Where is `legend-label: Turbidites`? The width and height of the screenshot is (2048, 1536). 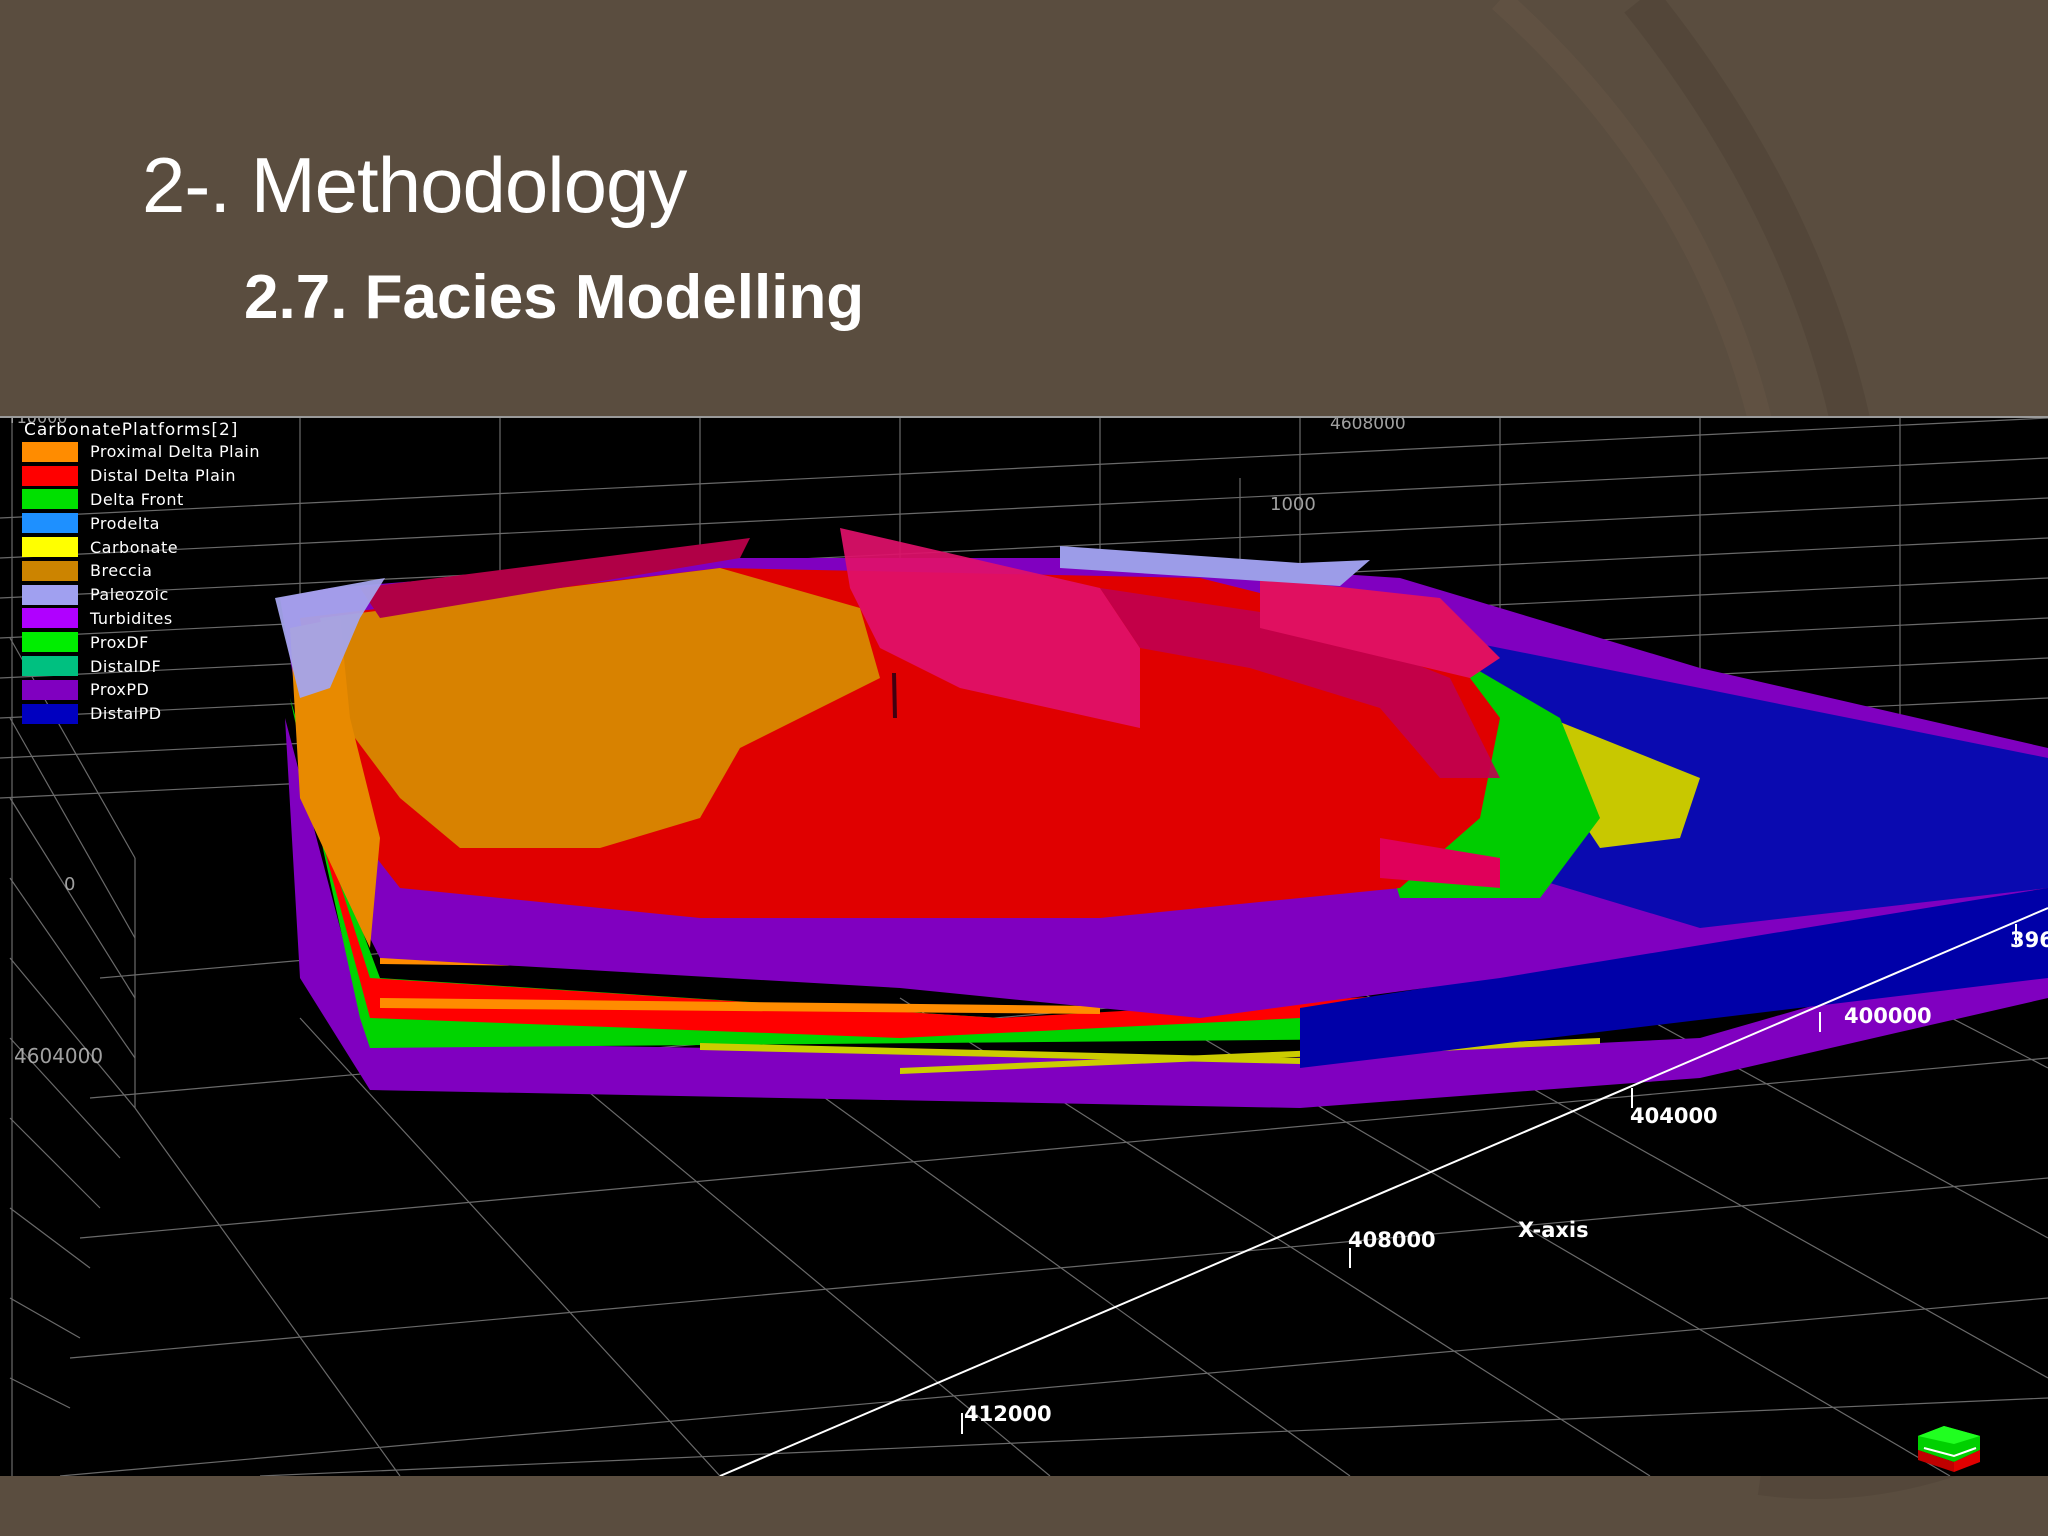
legend-label: Turbidites is located at coordinates (131, 618).